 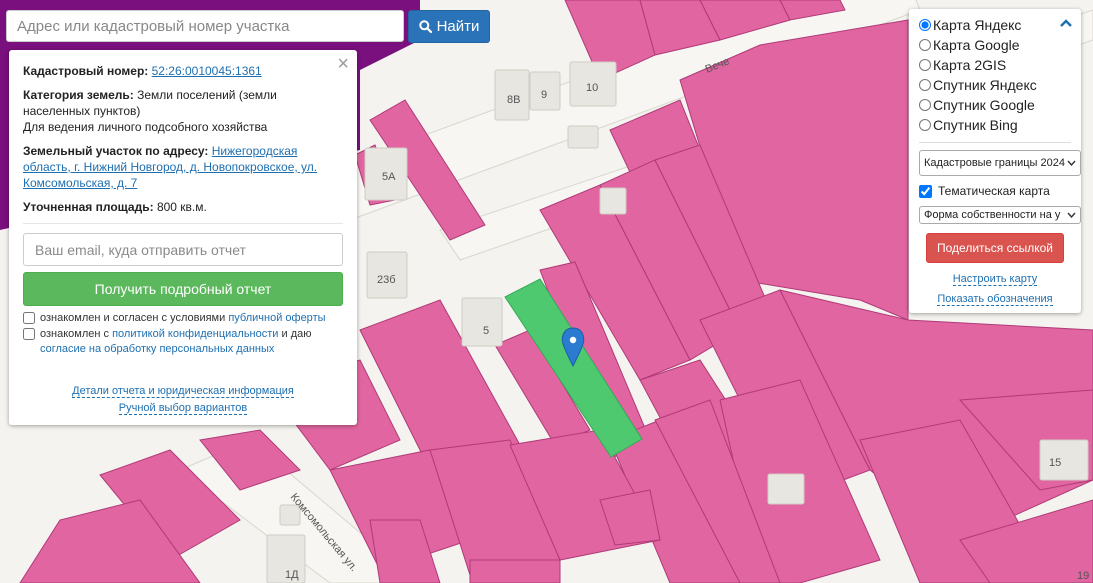 What do you see at coordinates (486, 331) in the screenshot?
I see `house-number: 5` at bounding box center [486, 331].